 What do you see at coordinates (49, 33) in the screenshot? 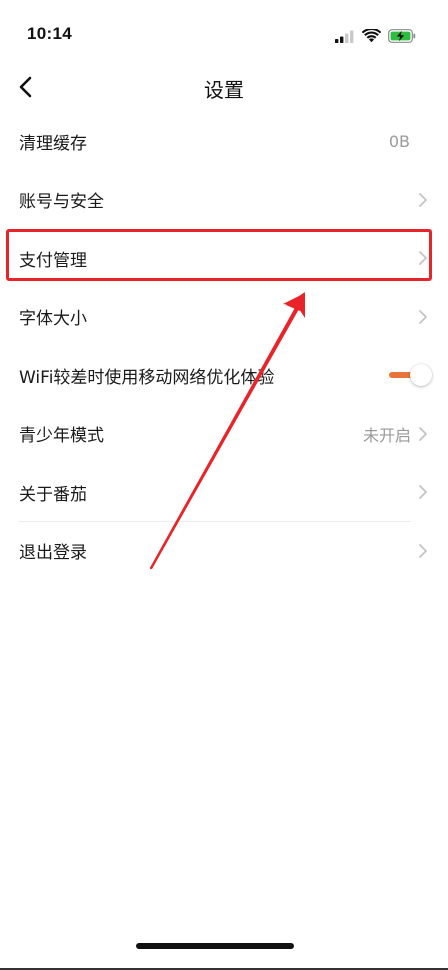
I see `status-time: 10:14` at bounding box center [49, 33].